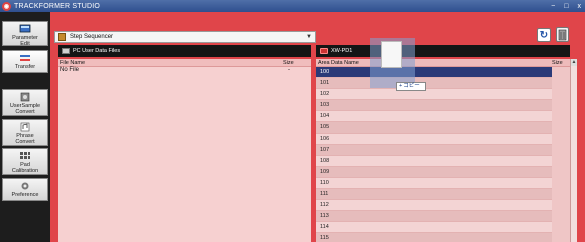 This screenshot has height=242, width=585. I want to click on window-title: TRACKFORMER STUDIO, so click(57, 6).